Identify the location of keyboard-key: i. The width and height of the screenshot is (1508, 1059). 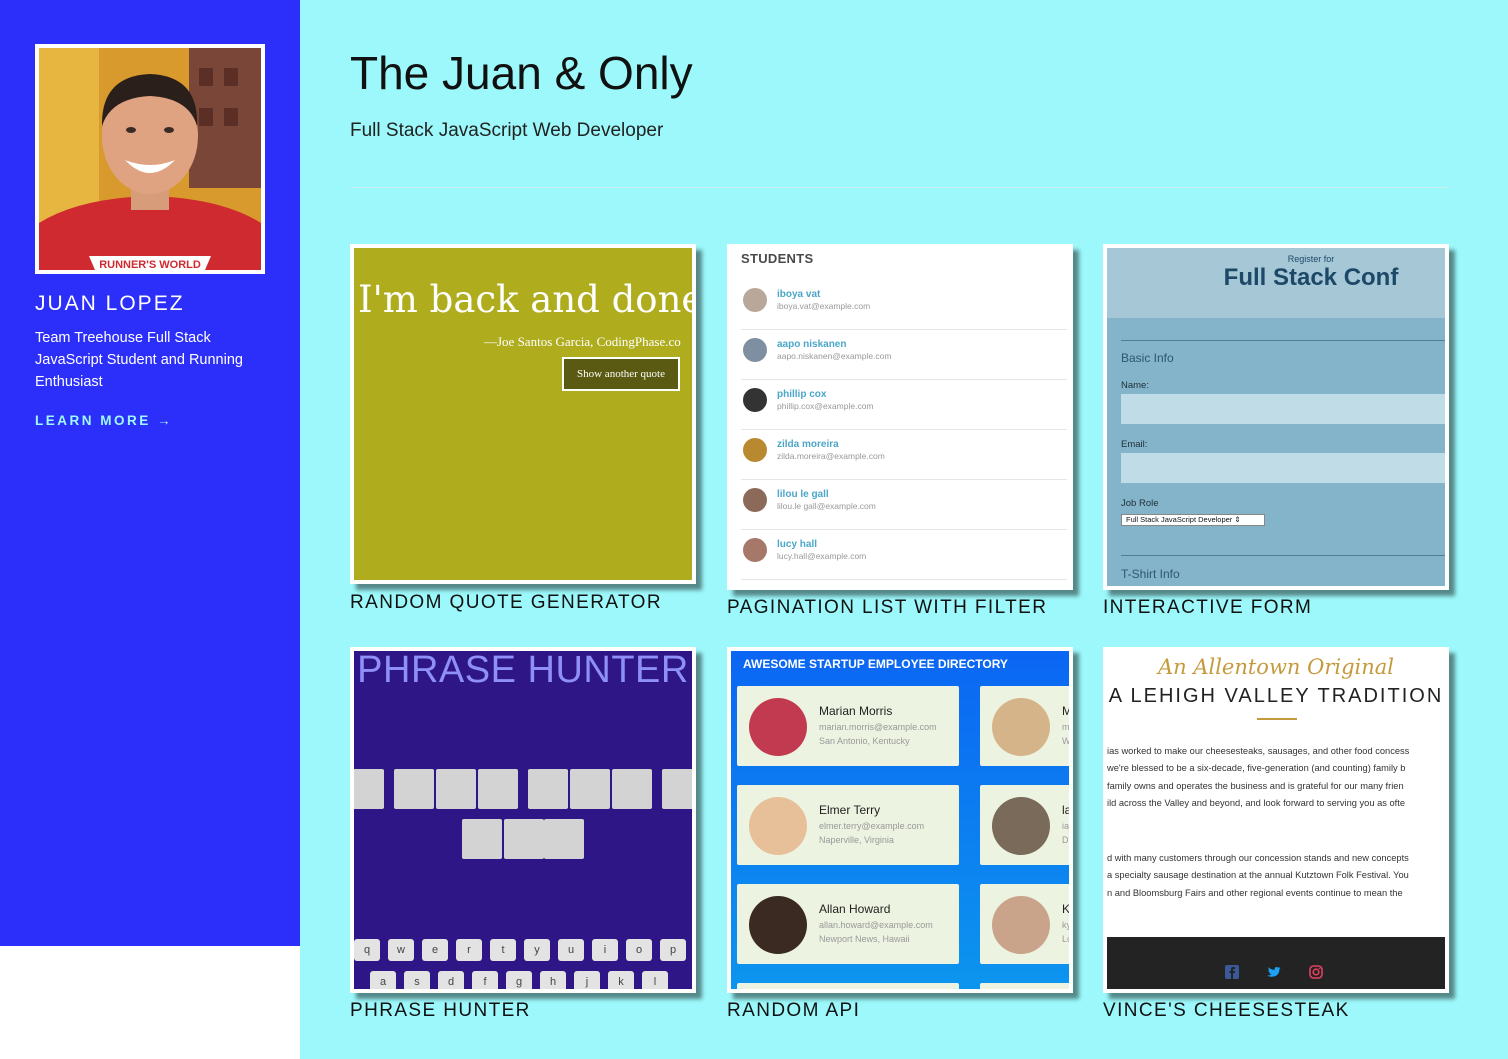
(605, 950).